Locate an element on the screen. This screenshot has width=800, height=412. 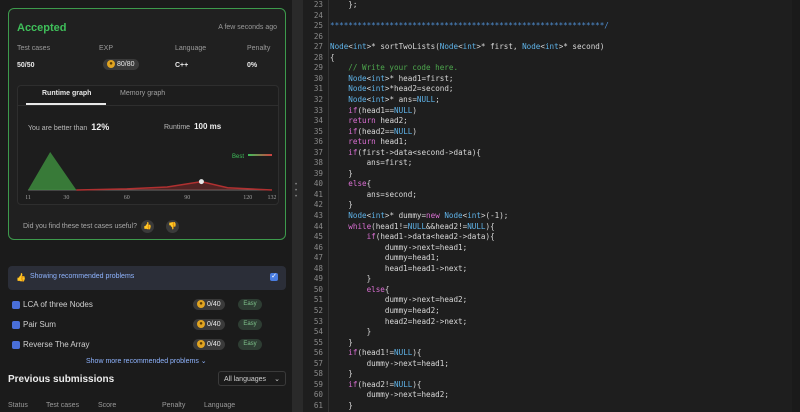
tab-memory-graph: Memory graph is located at coordinates (142, 93).